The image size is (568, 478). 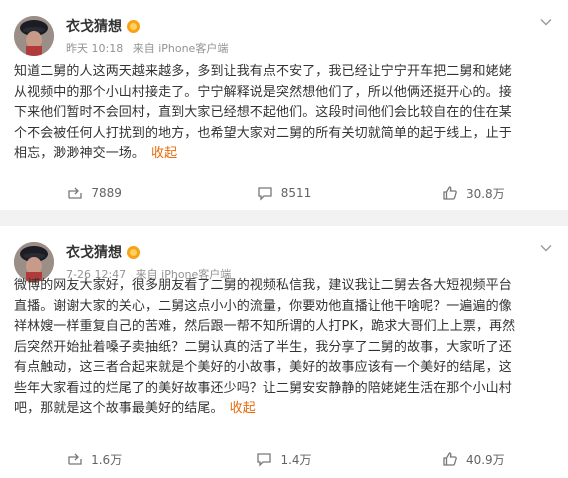 What do you see at coordinates (485, 459) in the screenshot?
I see `like-count: 40.9万` at bounding box center [485, 459].